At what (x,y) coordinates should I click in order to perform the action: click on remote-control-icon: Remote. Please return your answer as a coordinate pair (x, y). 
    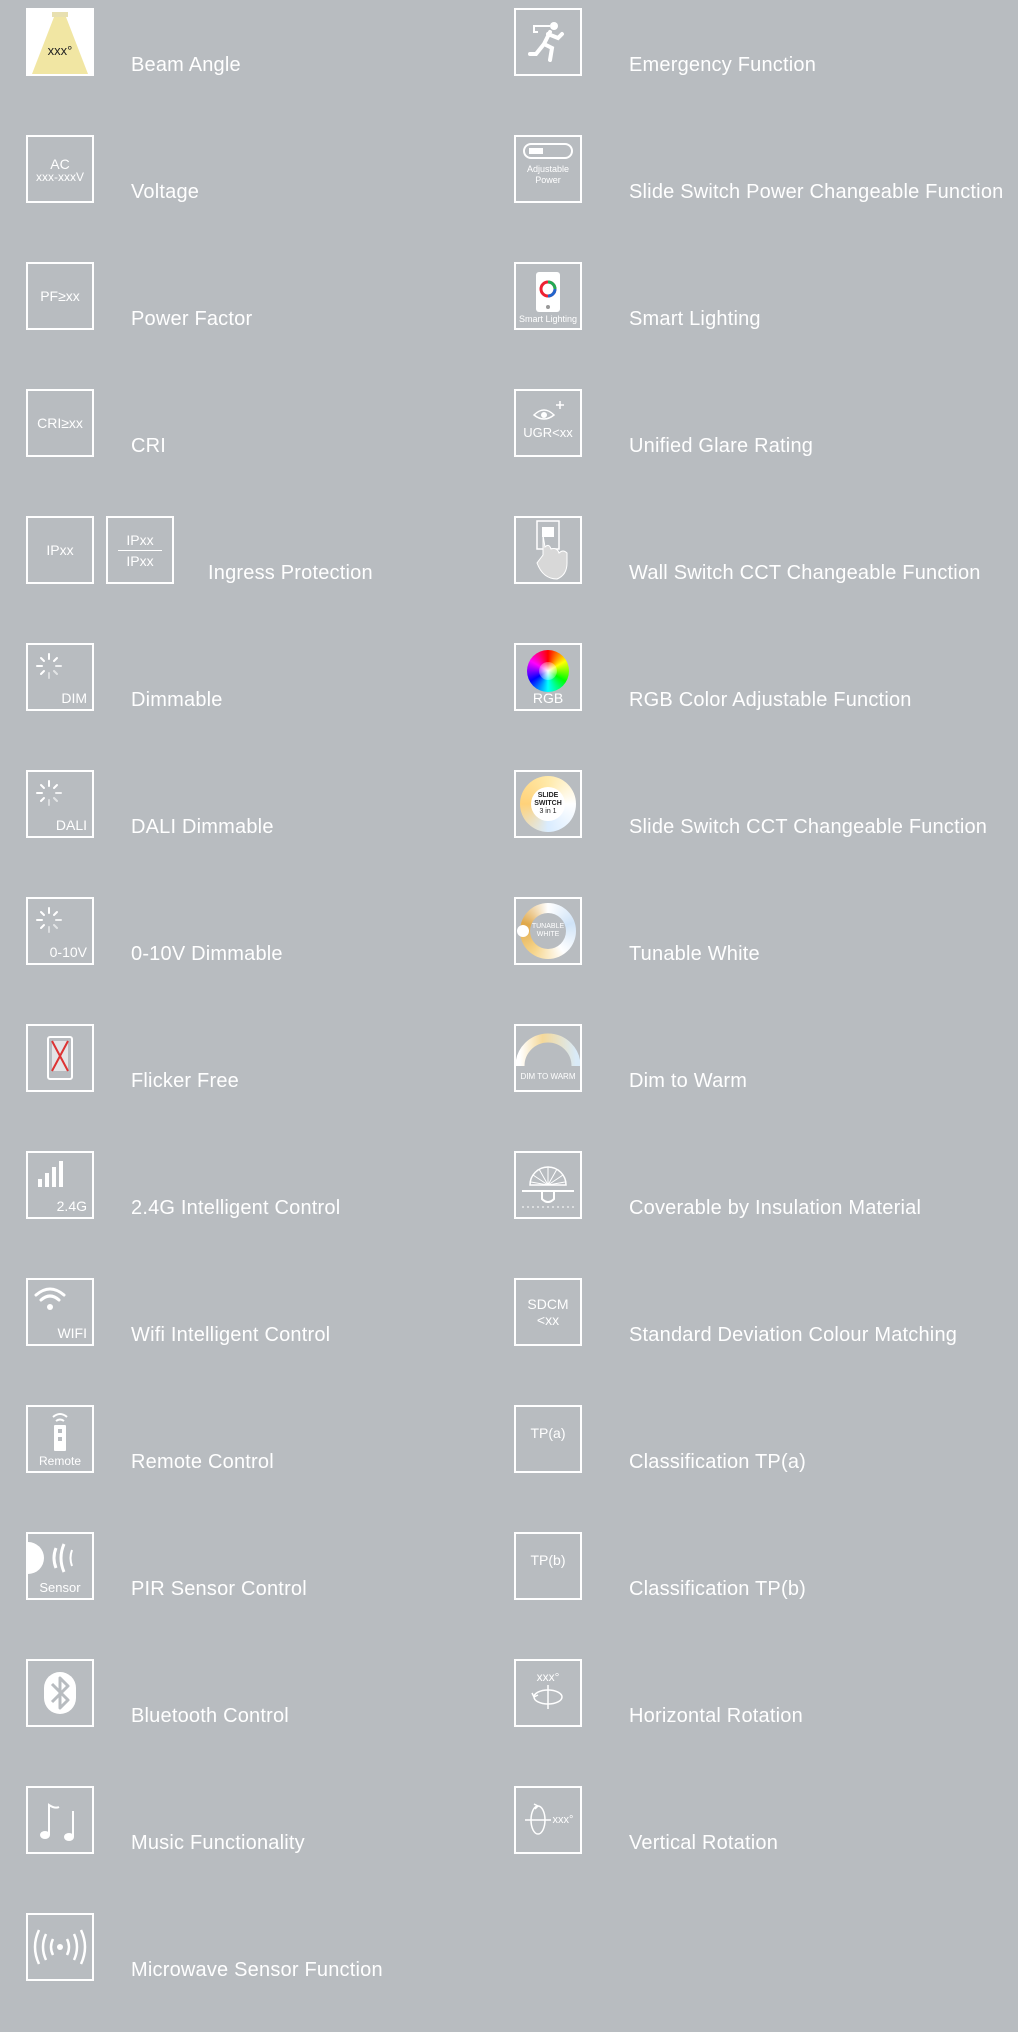
    Looking at the image, I should click on (60, 1439).